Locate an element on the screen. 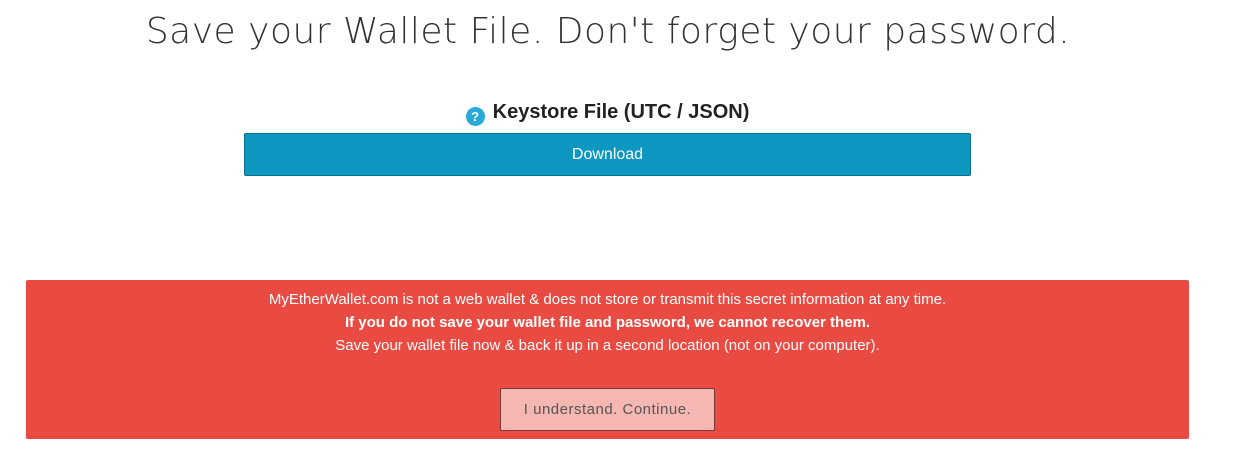 The width and height of the screenshot is (1260, 469). keystore-heading: ? Keystore File (UTC / JSON) is located at coordinates (607, 112).